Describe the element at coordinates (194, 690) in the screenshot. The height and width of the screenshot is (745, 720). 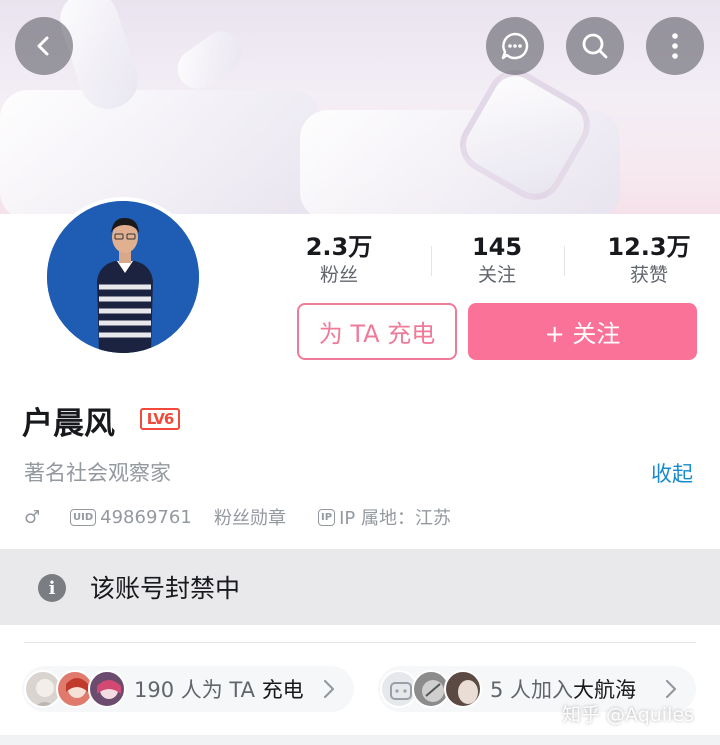
I see `charge-count: 190 人为 TA` at that location.